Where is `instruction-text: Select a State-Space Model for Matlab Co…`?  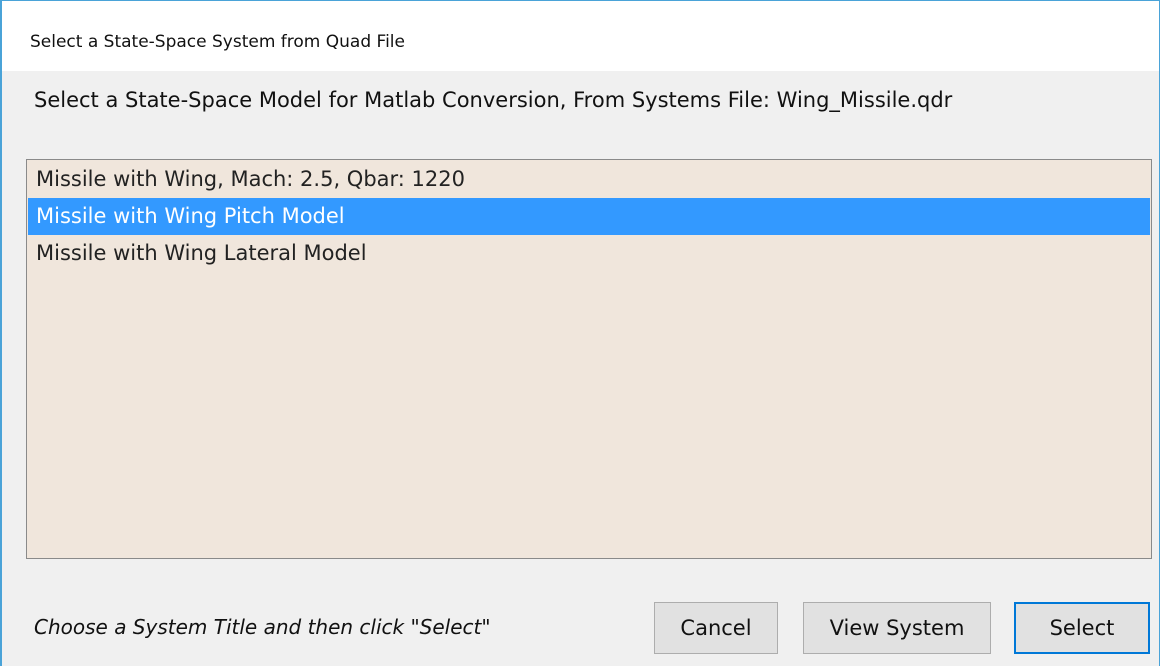
instruction-text: Select a State-Space Model for Matlab Co… is located at coordinates (493, 100).